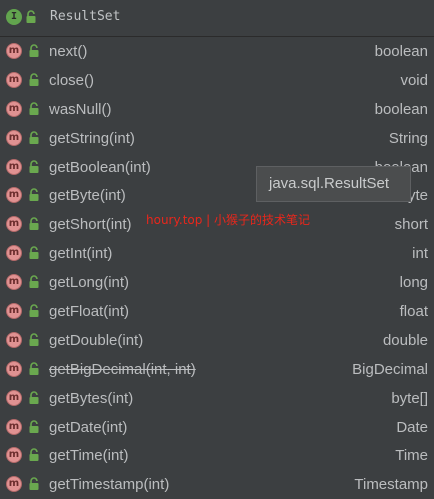 Image resolution: width=434 pixels, height=499 pixels. What do you see at coordinates (217, 340) in the screenshot?
I see `method-row: m getDouble(int) double` at bounding box center [217, 340].